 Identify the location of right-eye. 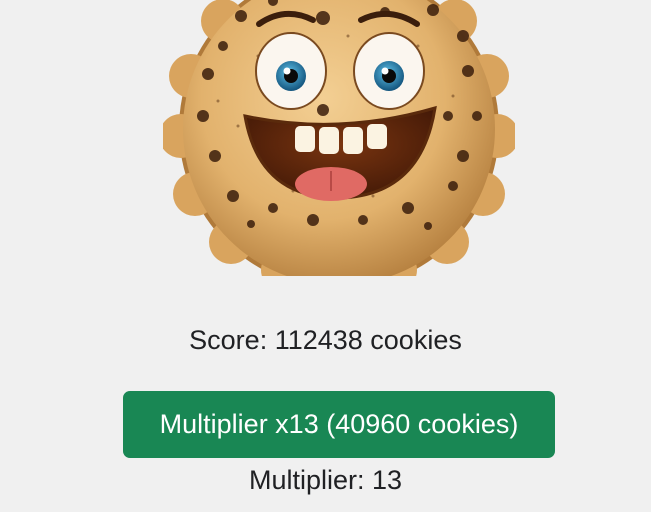
(389, 71).